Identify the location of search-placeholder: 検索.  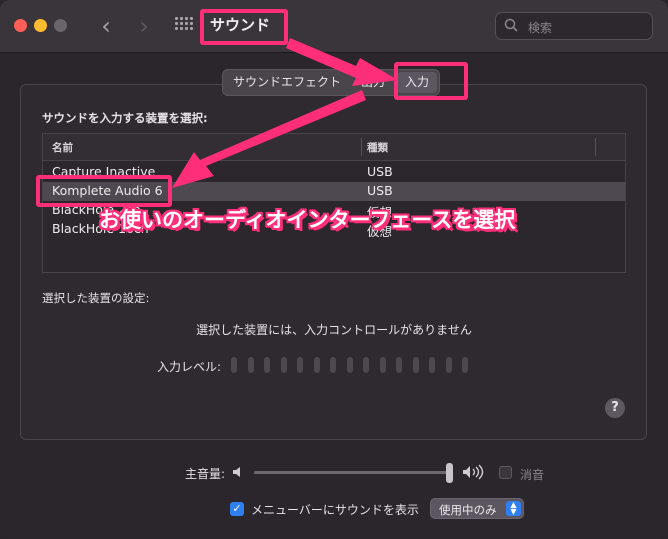
(540, 28).